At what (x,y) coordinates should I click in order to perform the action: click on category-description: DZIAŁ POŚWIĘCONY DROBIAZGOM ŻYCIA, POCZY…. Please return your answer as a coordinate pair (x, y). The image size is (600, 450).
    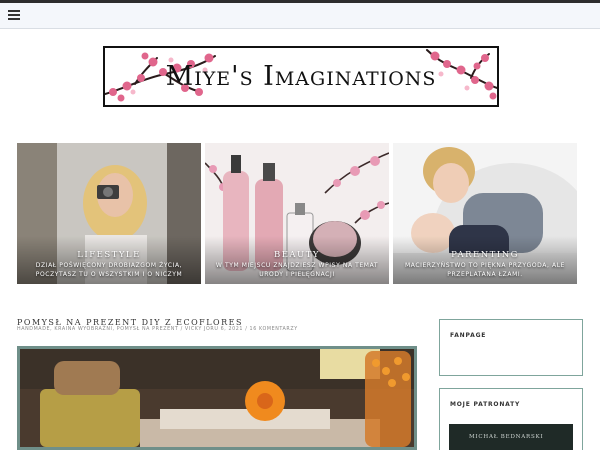
    Looking at the image, I should click on (109, 270).